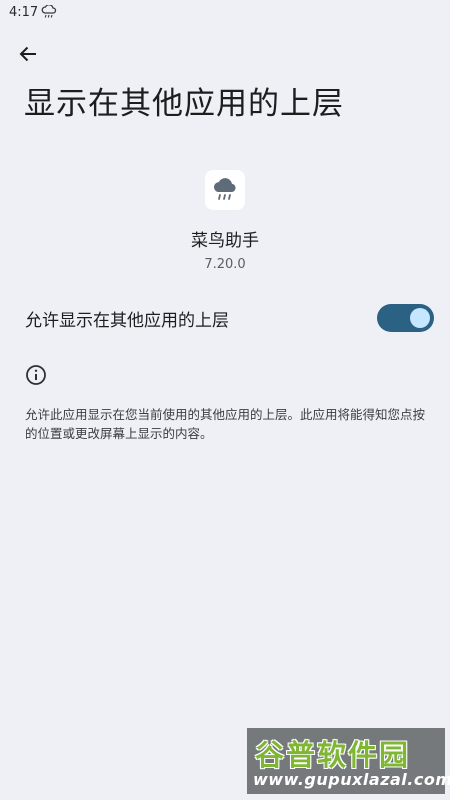 The image size is (450, 800). Describe the element at coordinates (333, 755) in the screenshot. I see `watermark-title: 谷普软件园` at that location.